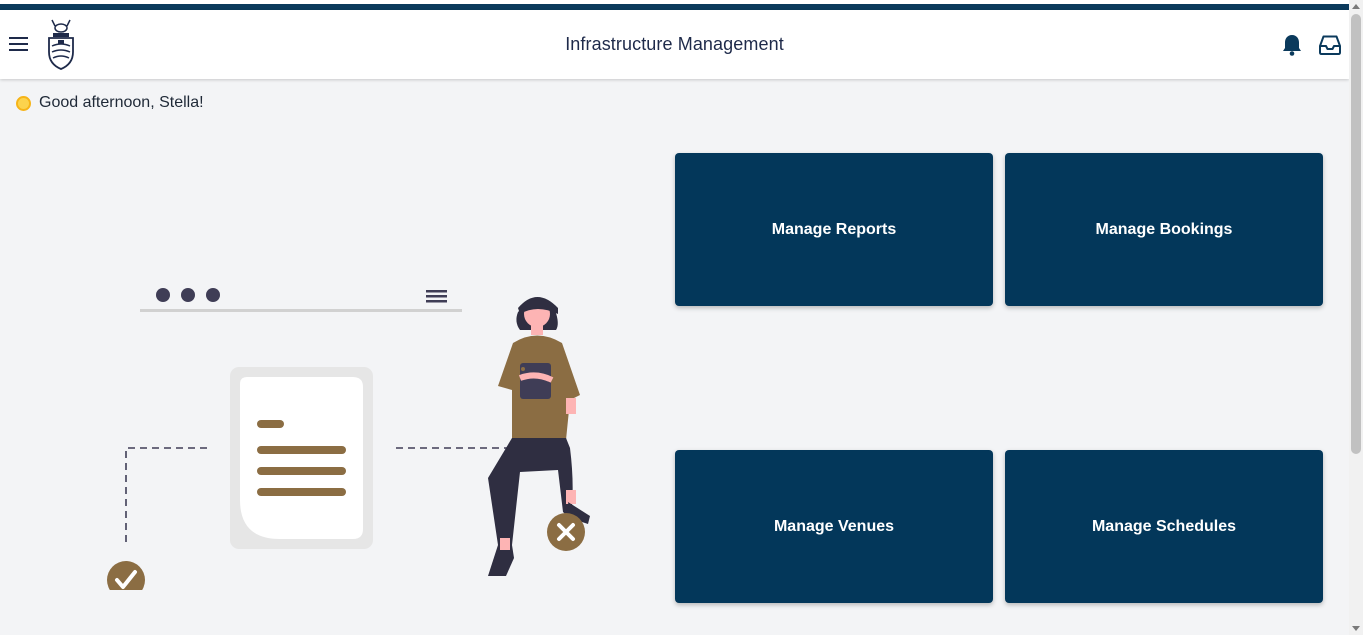  I want to click on app-header: Infrastructure Management, so click(674, 44).